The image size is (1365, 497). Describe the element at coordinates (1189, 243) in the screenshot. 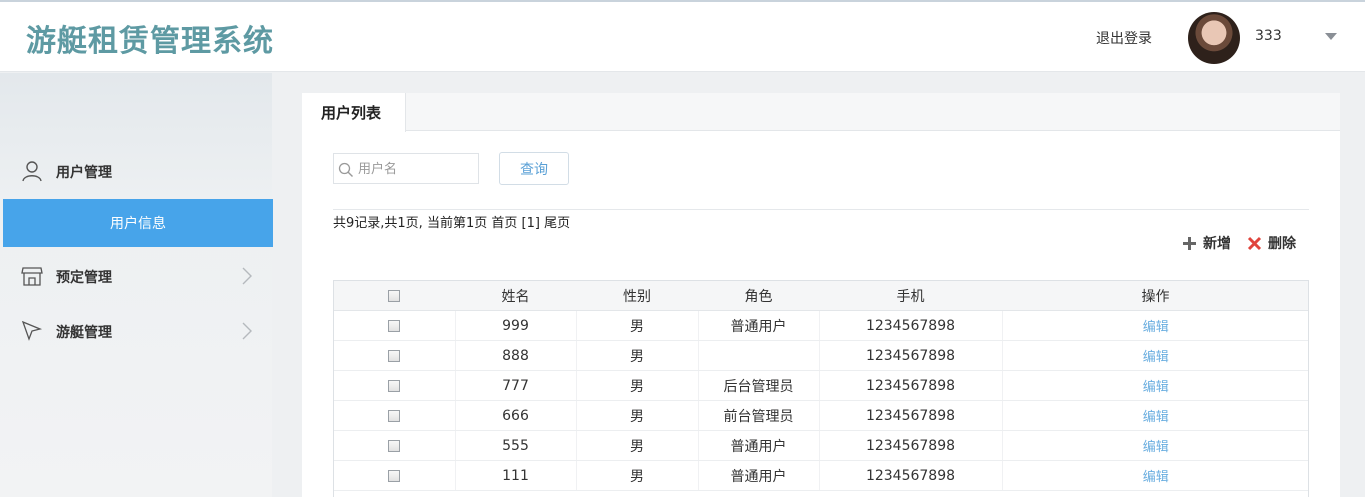

I see `plus-icon` at that location.